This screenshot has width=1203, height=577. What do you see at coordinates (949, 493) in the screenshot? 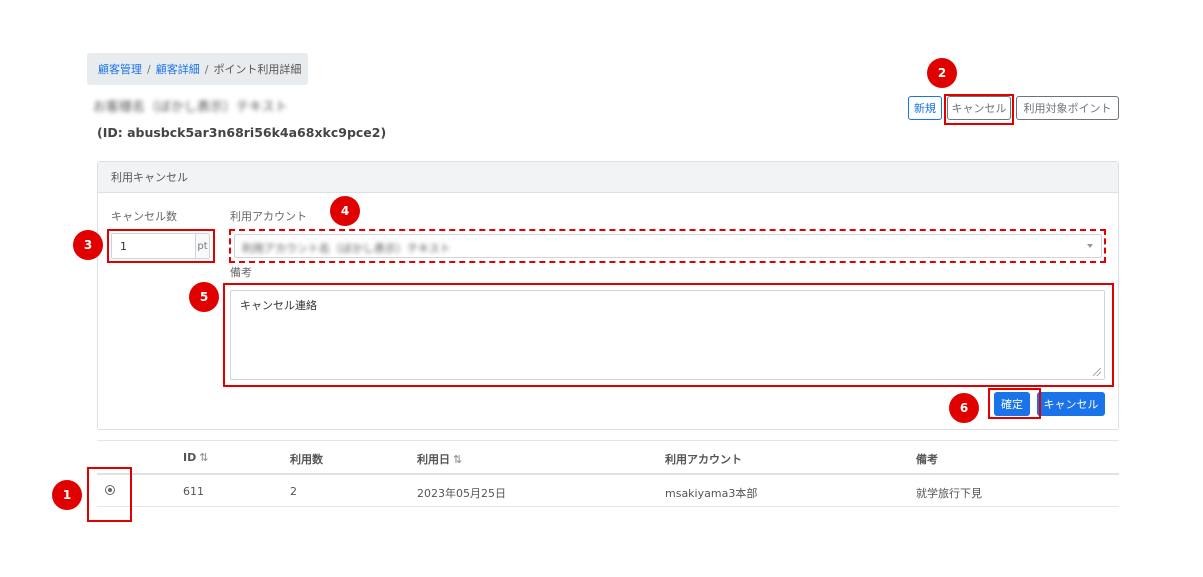
I see `row-remark: 就学旅行下見` at bounding box center [949, 493].